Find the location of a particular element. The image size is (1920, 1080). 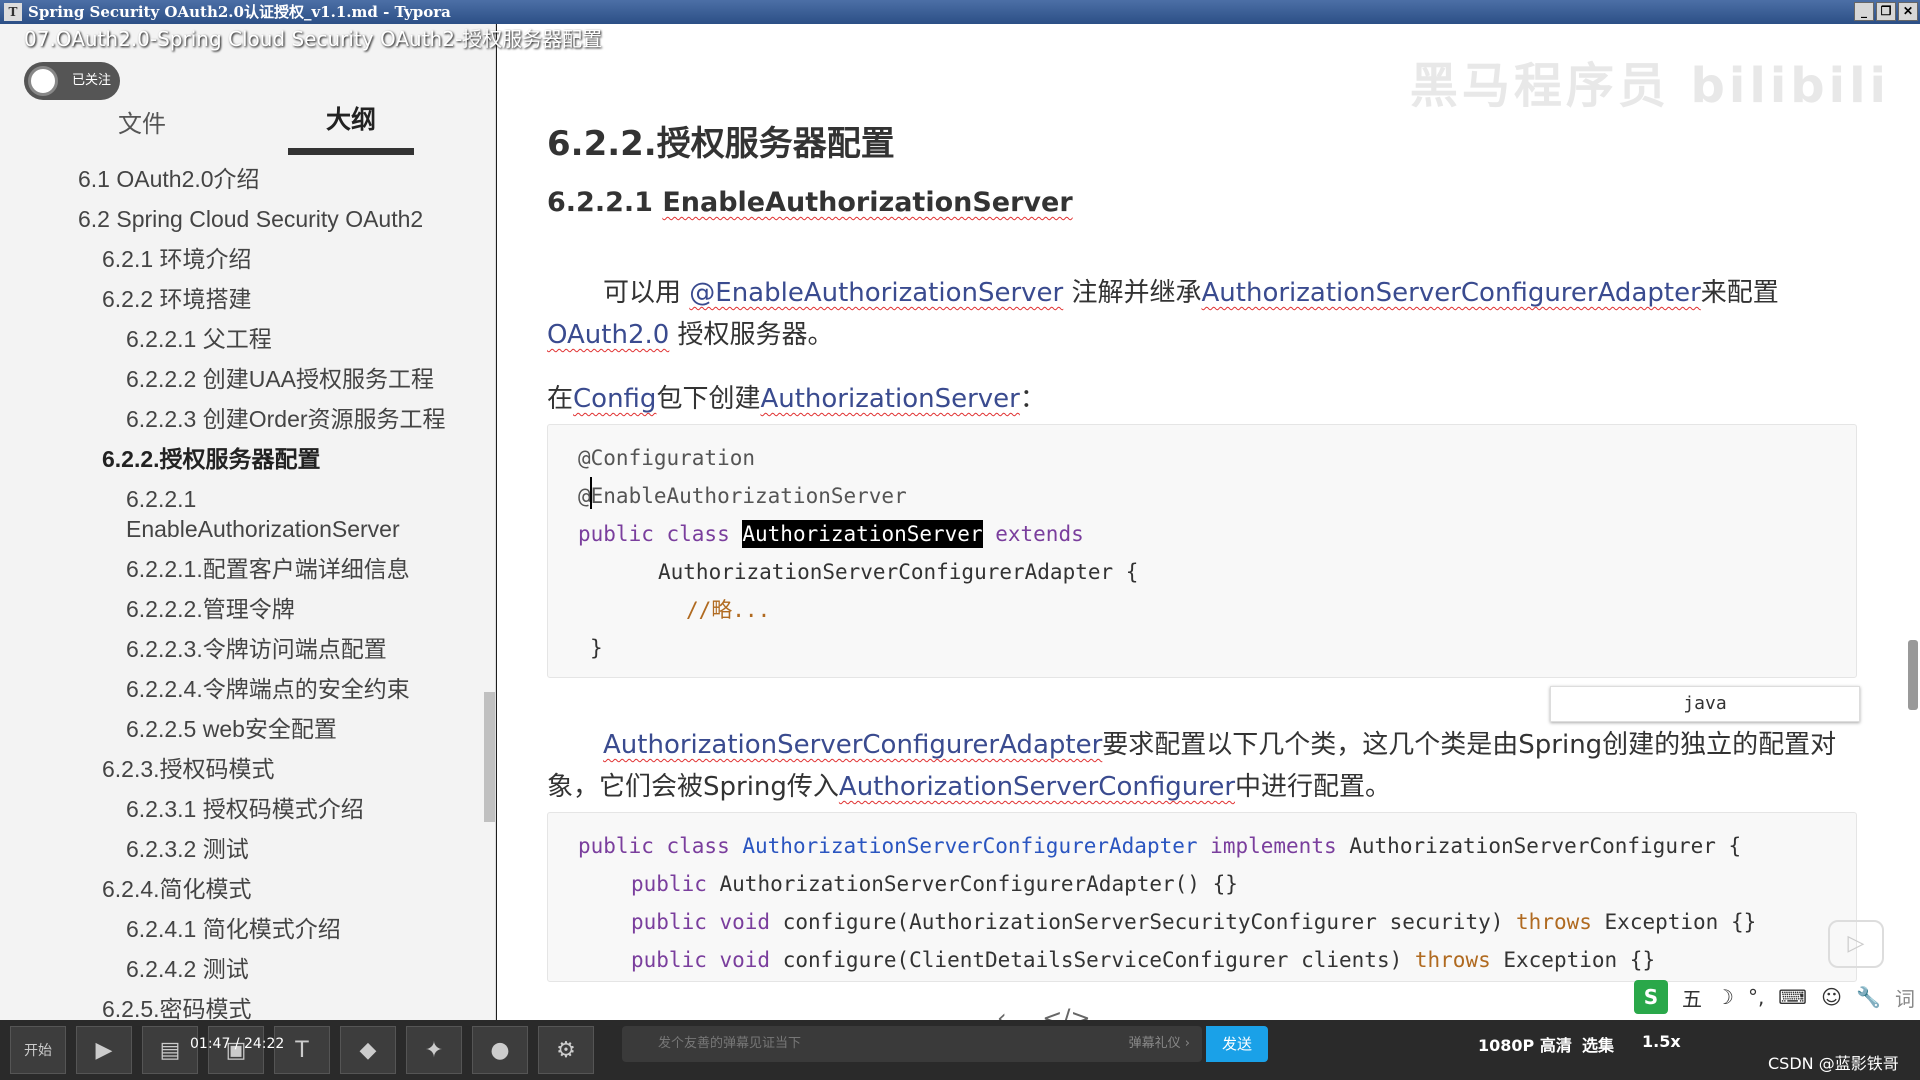

outline-item: 6.2.2.3.令牌访问端点配置 is located at coordinates (256, 649).